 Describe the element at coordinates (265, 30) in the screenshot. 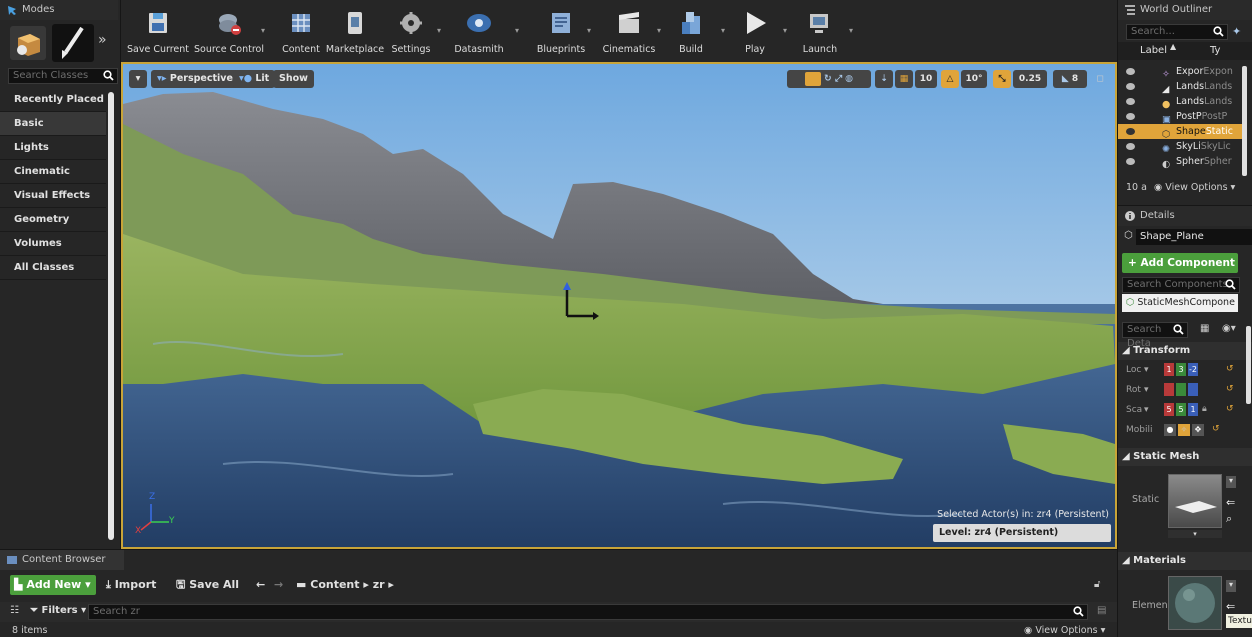

I see `source-control-dropdown-icon: ▾` at that location.